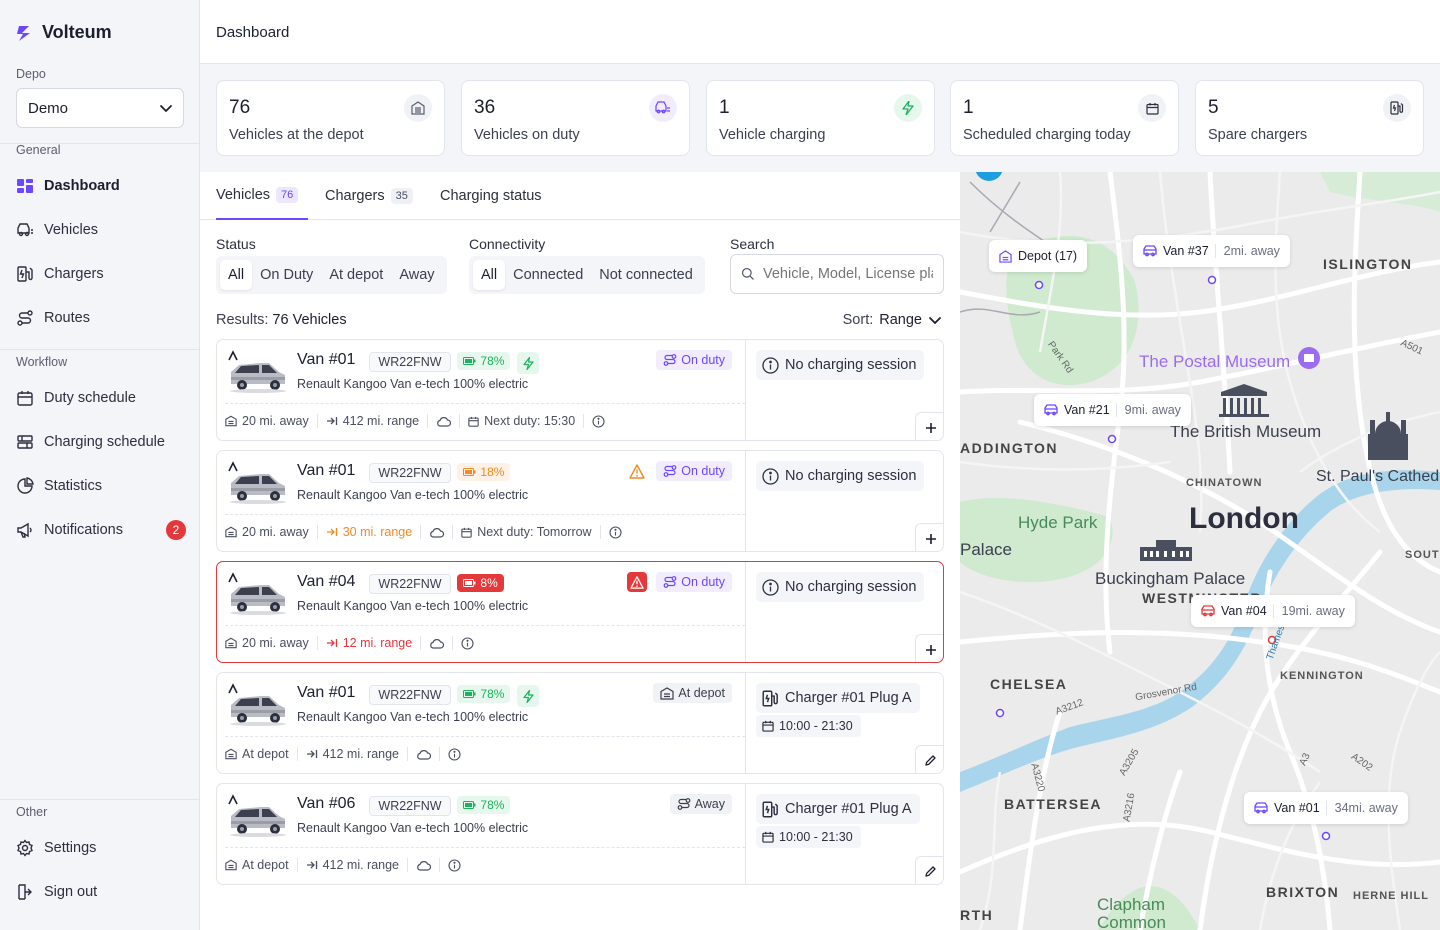 The height and width of the screenshot is (930, 1440). What do you see at coordinates (262, 196) in the screenshot?
I see `tab-vehicles: Vehicles 76` at bounding box center [262, 196].